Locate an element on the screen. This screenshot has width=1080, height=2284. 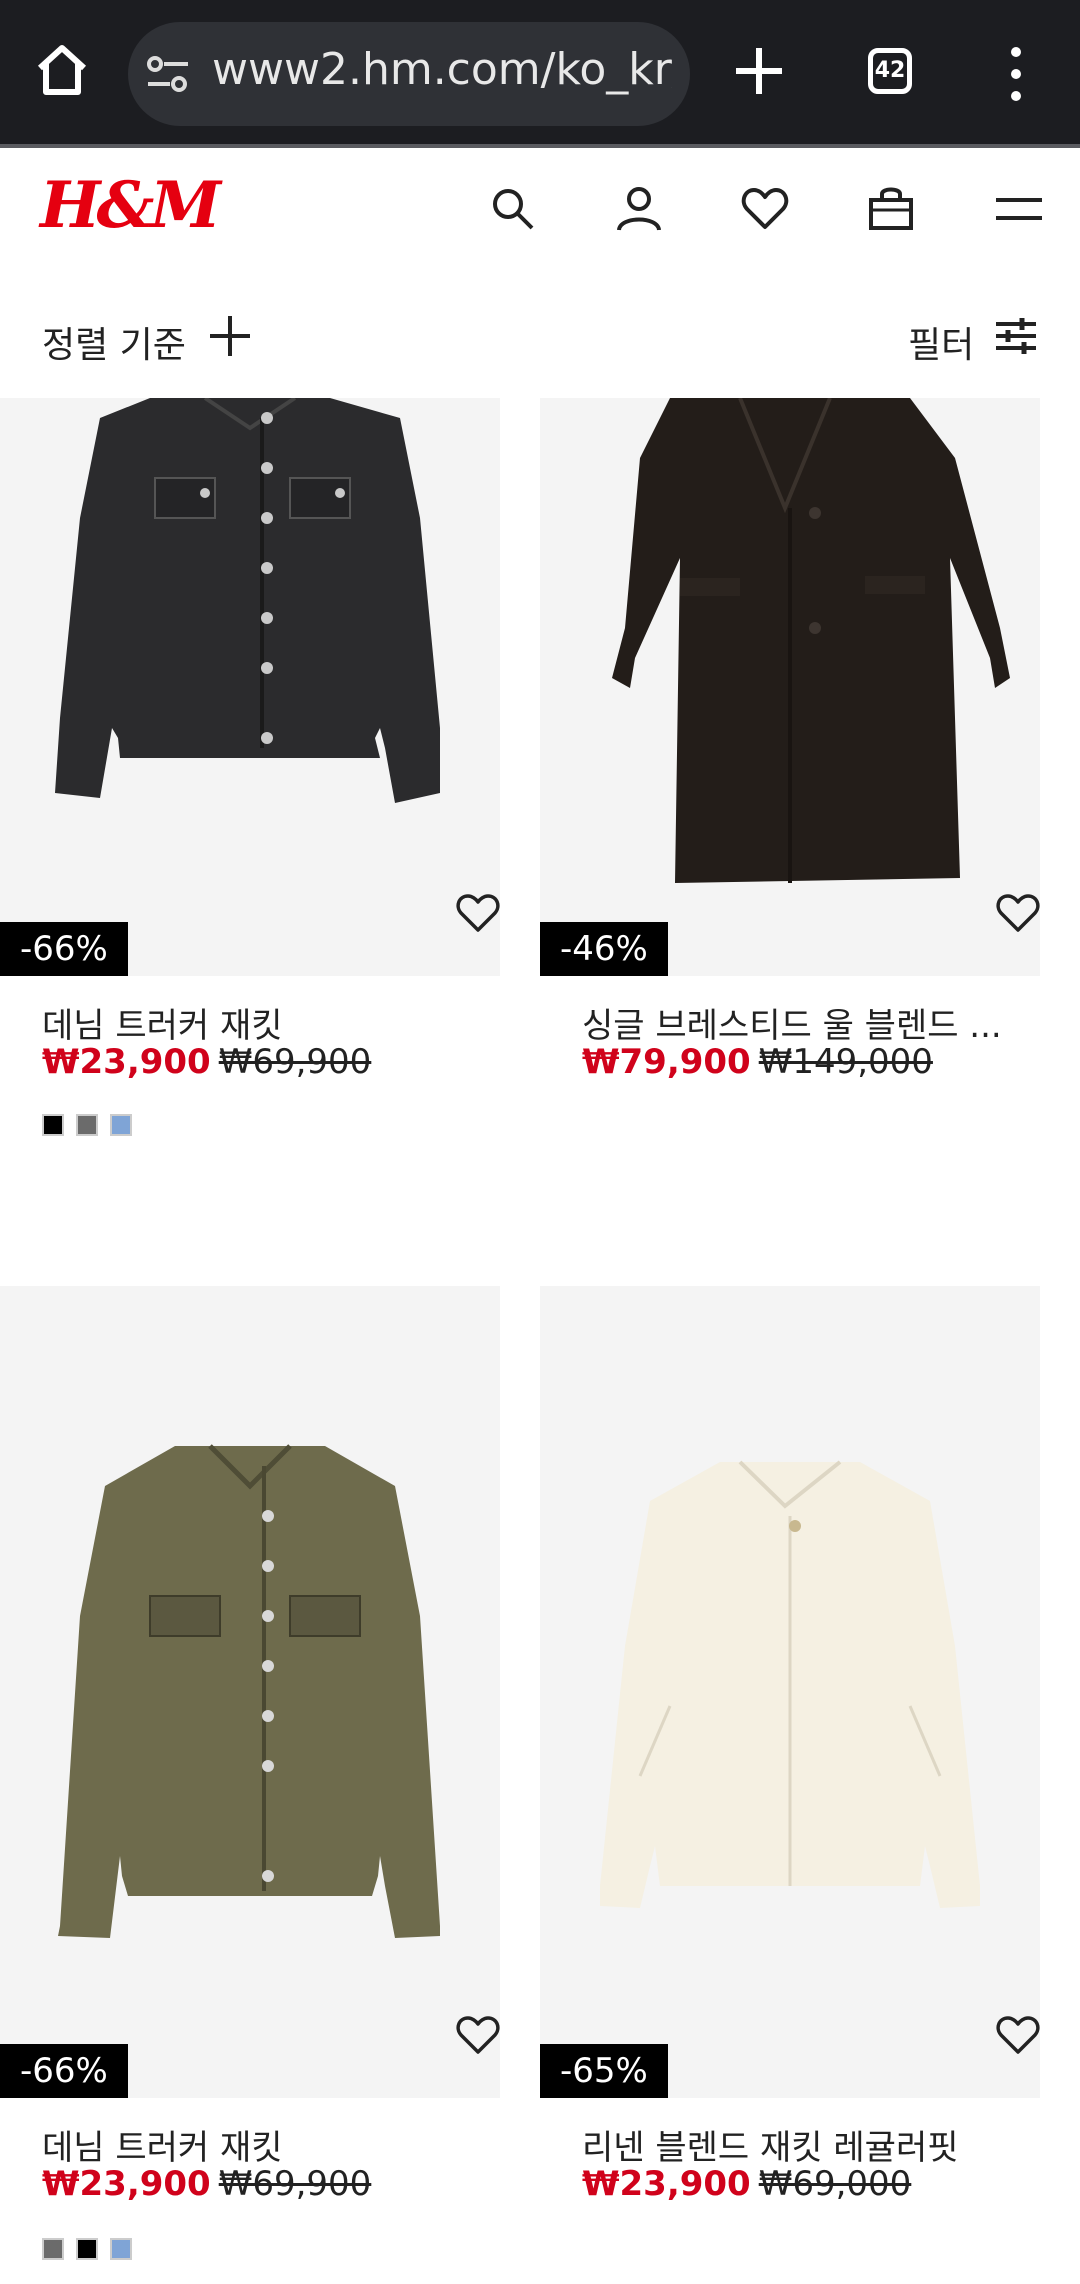
filter-button: 필터 is located at coordinates (941, 342).